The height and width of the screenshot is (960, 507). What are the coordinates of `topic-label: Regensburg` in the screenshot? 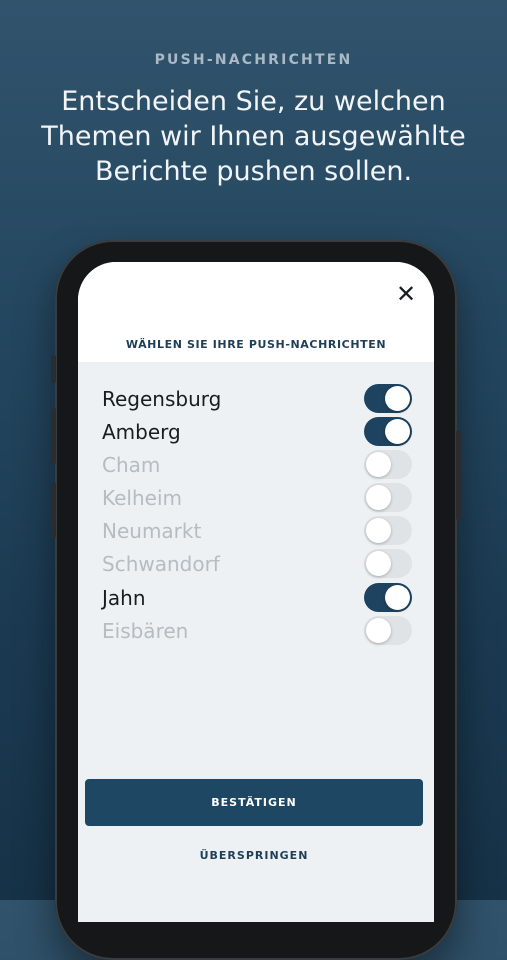 It's located at (162, 399).